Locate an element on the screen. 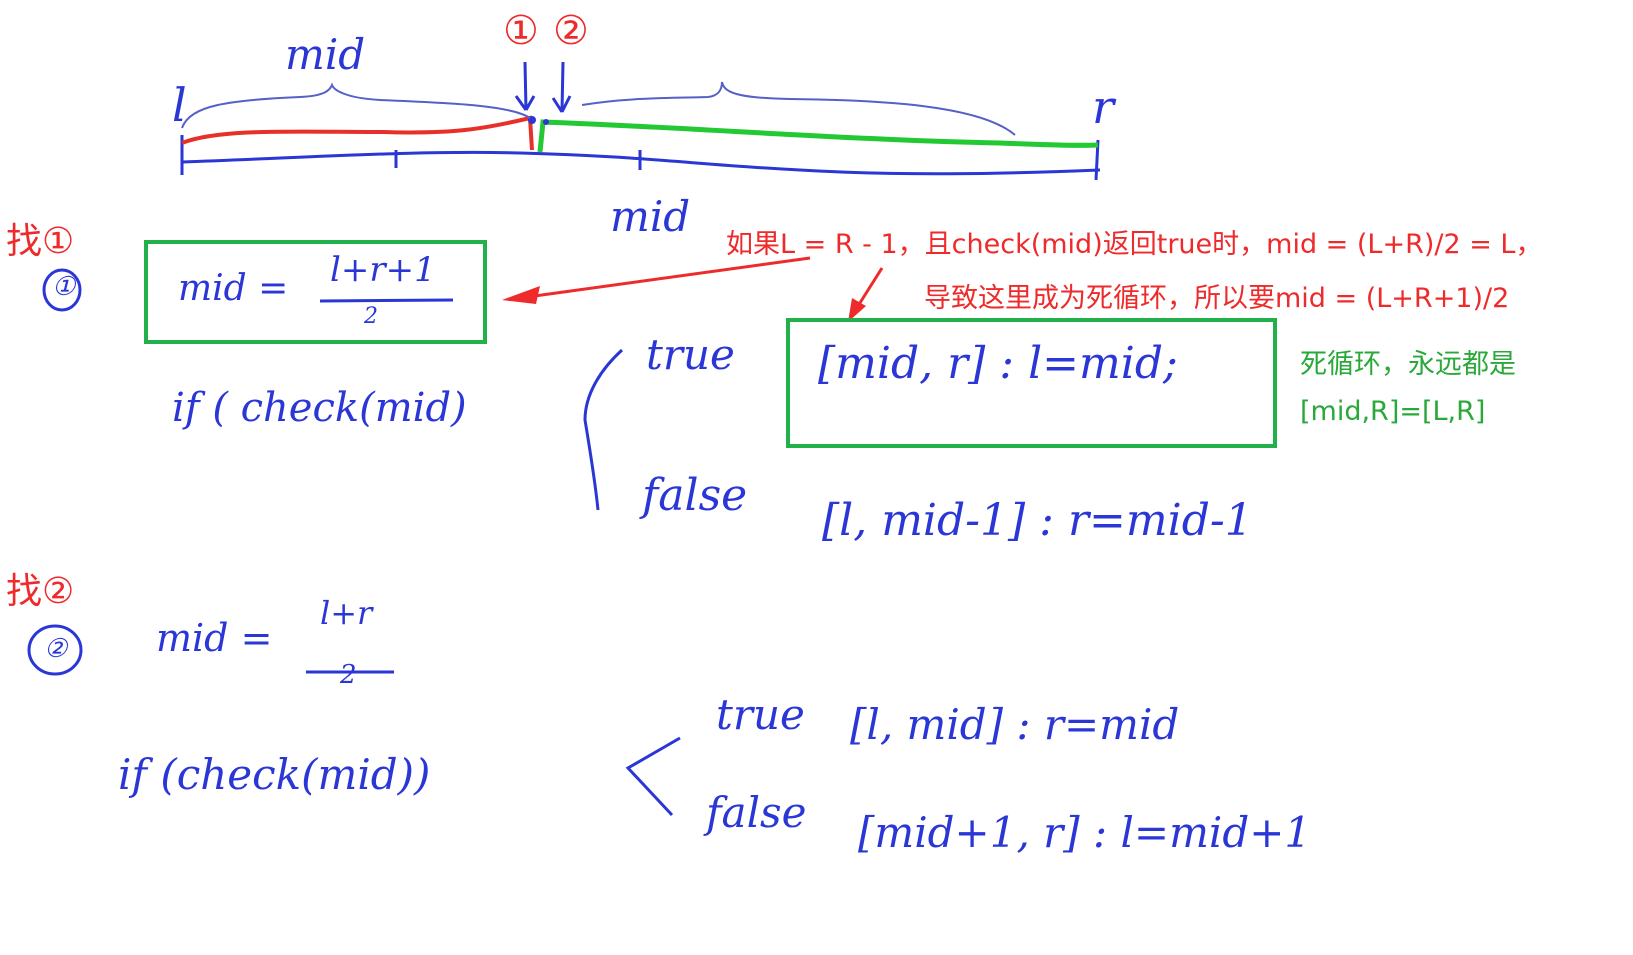  left-red-segment is located at coordinates (357, 133).